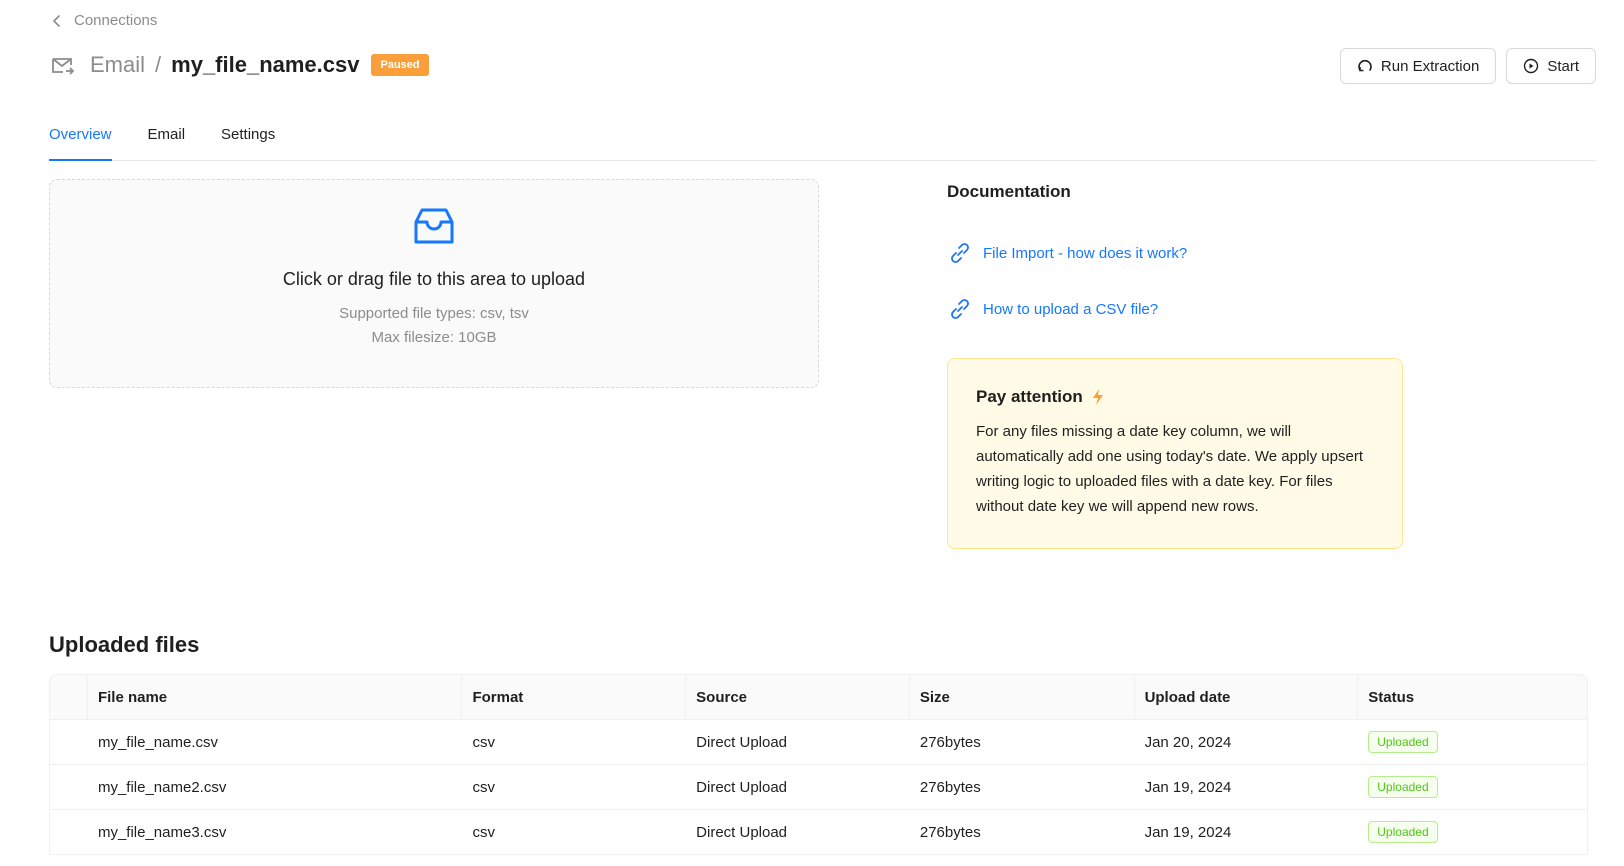  Describe the element at coordinates (574, 697) in the screenshot. I see `column-header-format: Format` at that location.